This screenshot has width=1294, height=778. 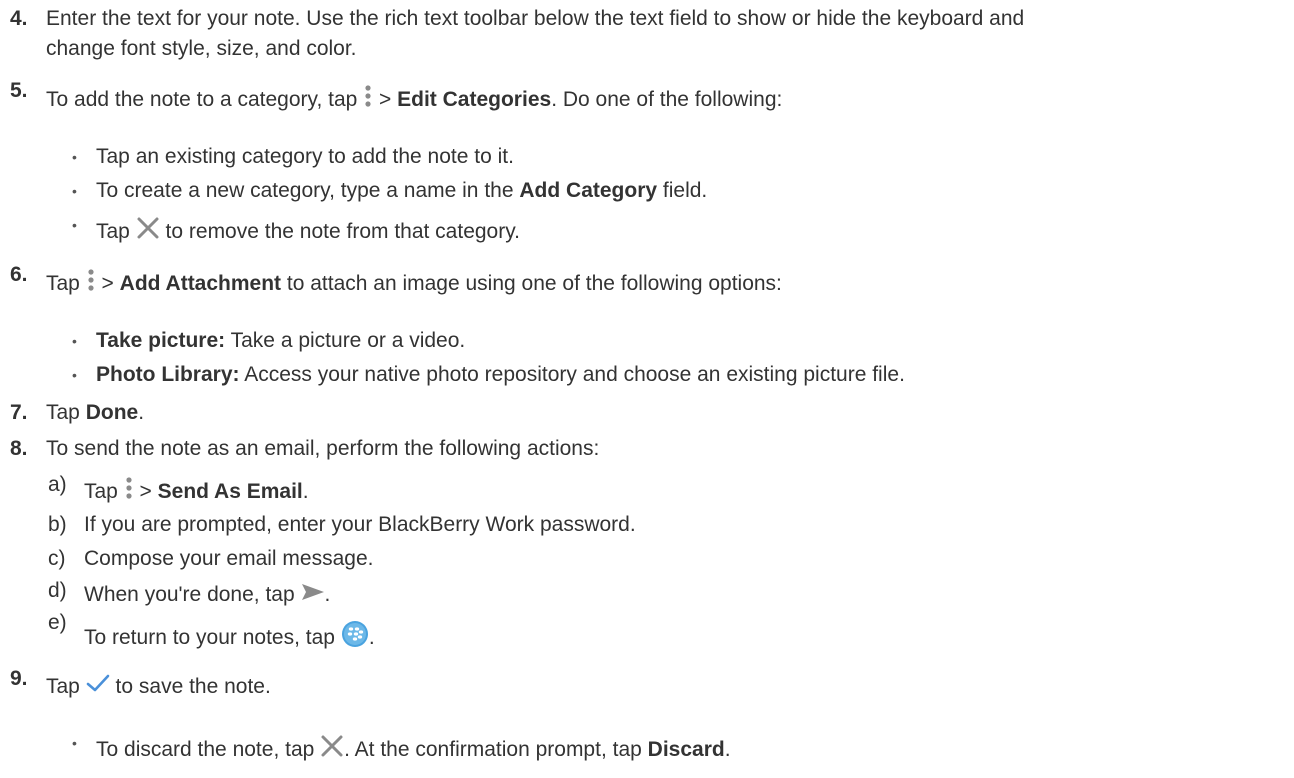 I want to click on step-number: 7., so click(x=19, y=412).